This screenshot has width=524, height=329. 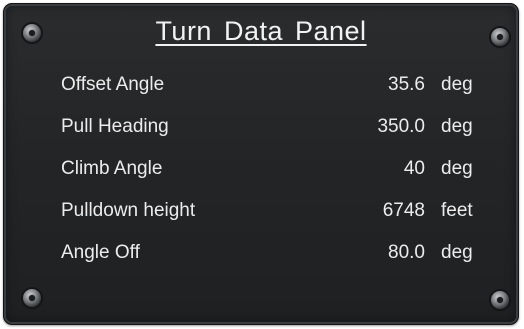 I want to click on row-pulldown-height: Pulldown height 6748 feet, so click(x=261, y=221).